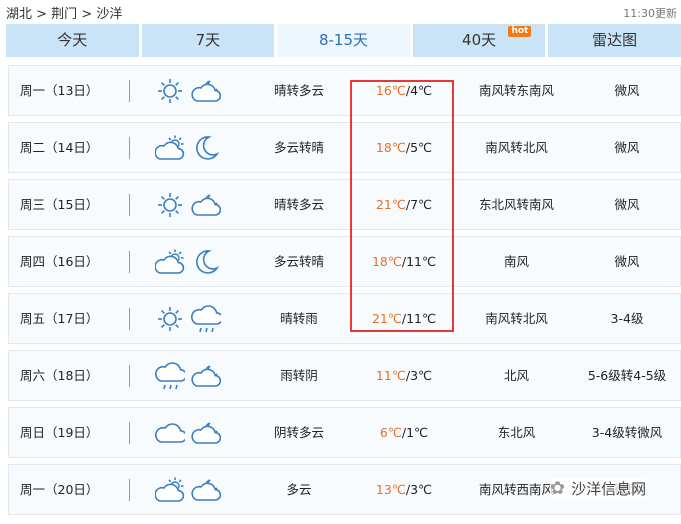  I want to click on day-label: 周四（16日）, so click(59, 261).